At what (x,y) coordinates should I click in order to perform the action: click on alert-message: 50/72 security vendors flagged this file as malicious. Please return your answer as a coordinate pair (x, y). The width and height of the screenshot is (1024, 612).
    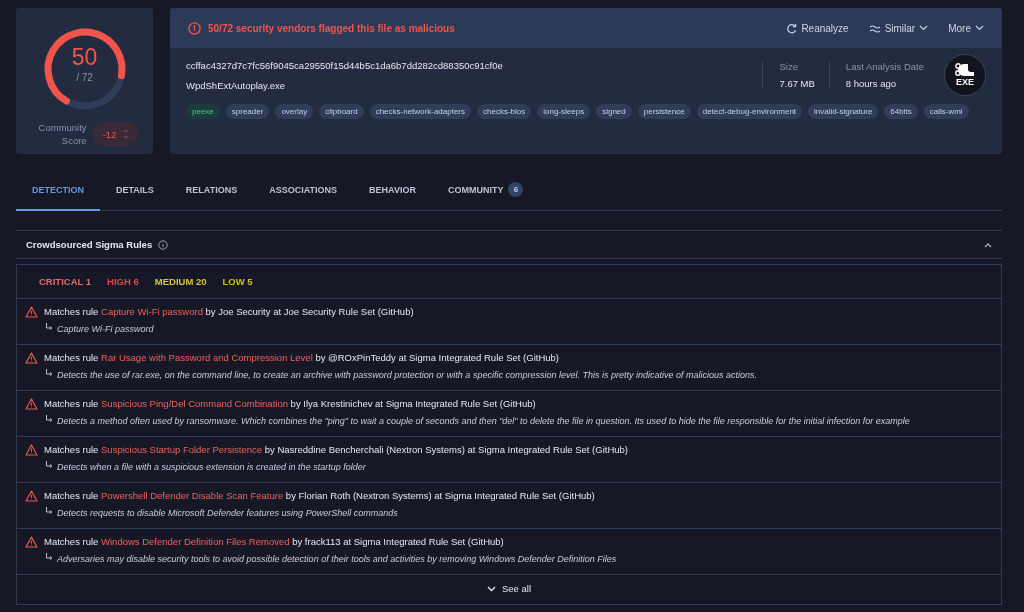
    Looking at the image, I should click on (331, 28).